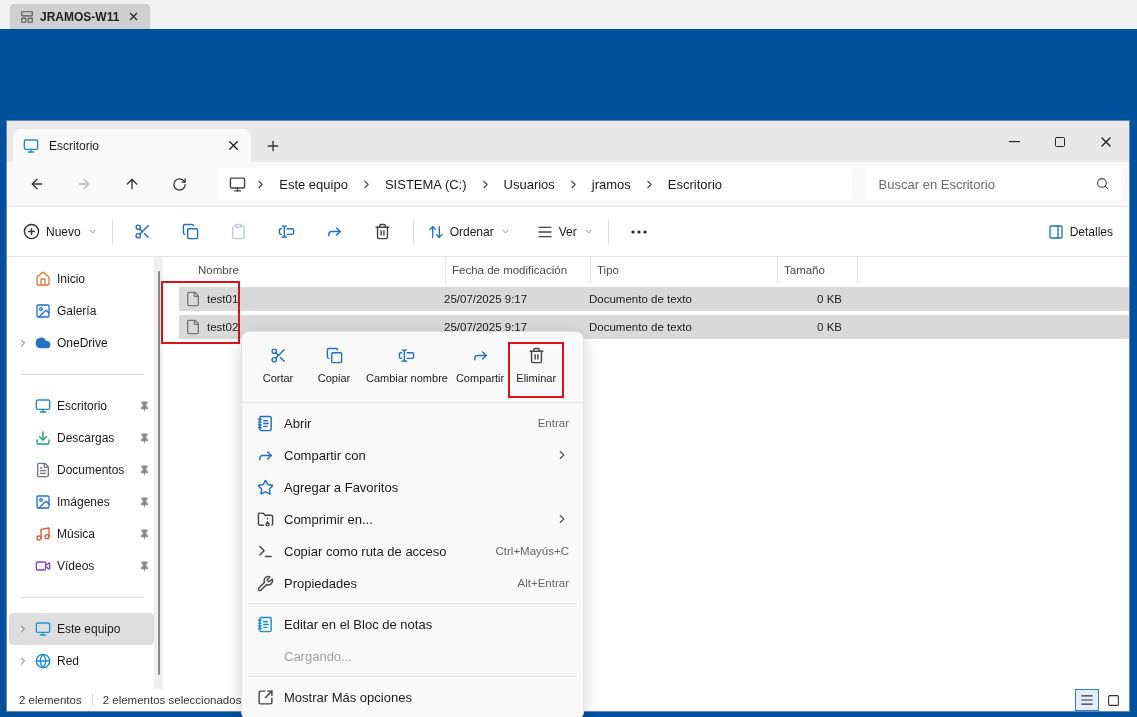 The width and height of the screenshot is (1137, 717). What do you see at coordinates (81, 311) in the screenshot?
I see `sidebar-item: Galería` at bounding box center [81, 311].